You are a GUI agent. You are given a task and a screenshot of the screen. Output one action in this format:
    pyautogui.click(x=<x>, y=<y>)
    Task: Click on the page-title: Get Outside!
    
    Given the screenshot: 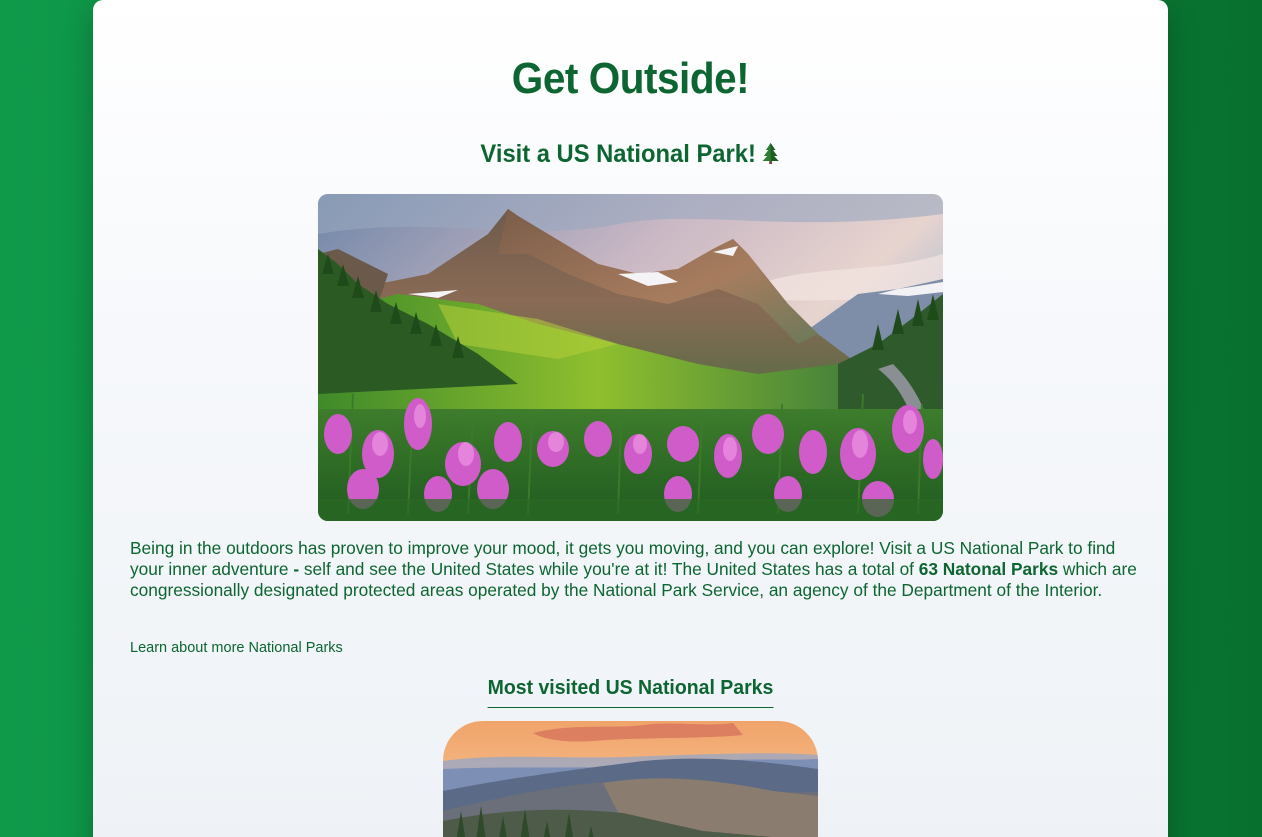 What is the action you would take?
    pyautogui.click(x=630, y=78)
    